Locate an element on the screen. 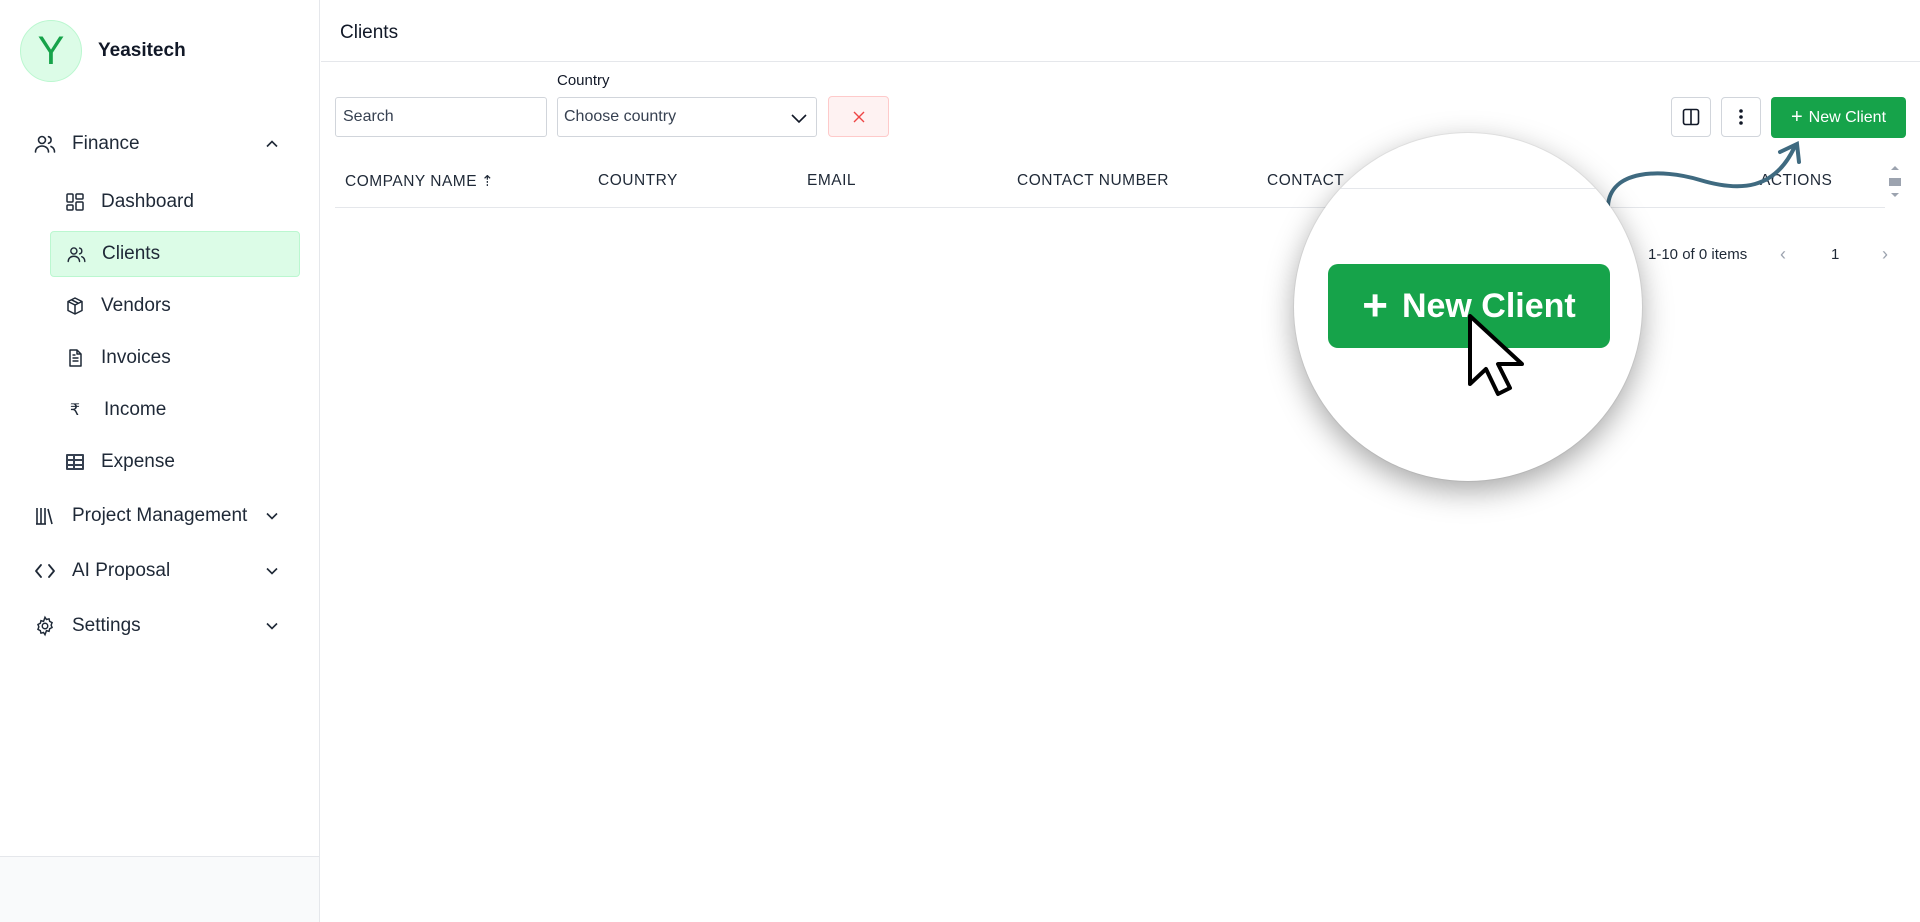 This screenshot has height=922, width=1920. nav-group-finance: Finance is located at coordinates (157, 144).